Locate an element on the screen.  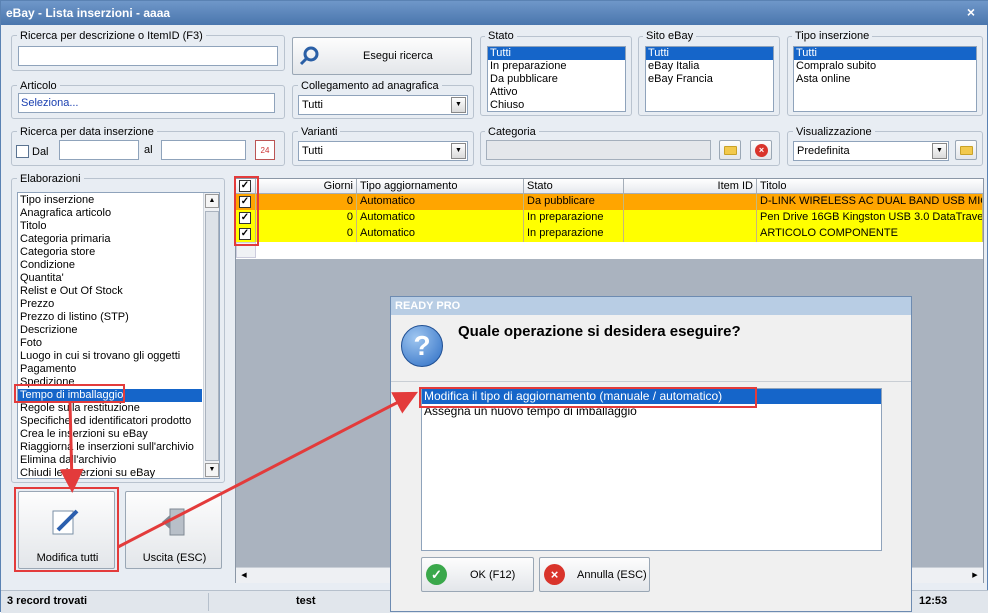
folder-open-button is located at coordinates (730, 150).